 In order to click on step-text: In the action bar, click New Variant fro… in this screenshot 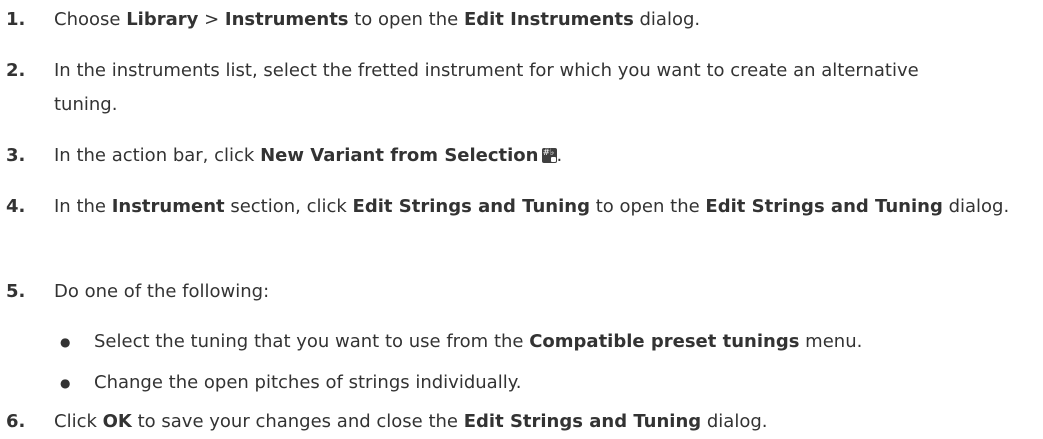, I will do `click(547, 156)`.